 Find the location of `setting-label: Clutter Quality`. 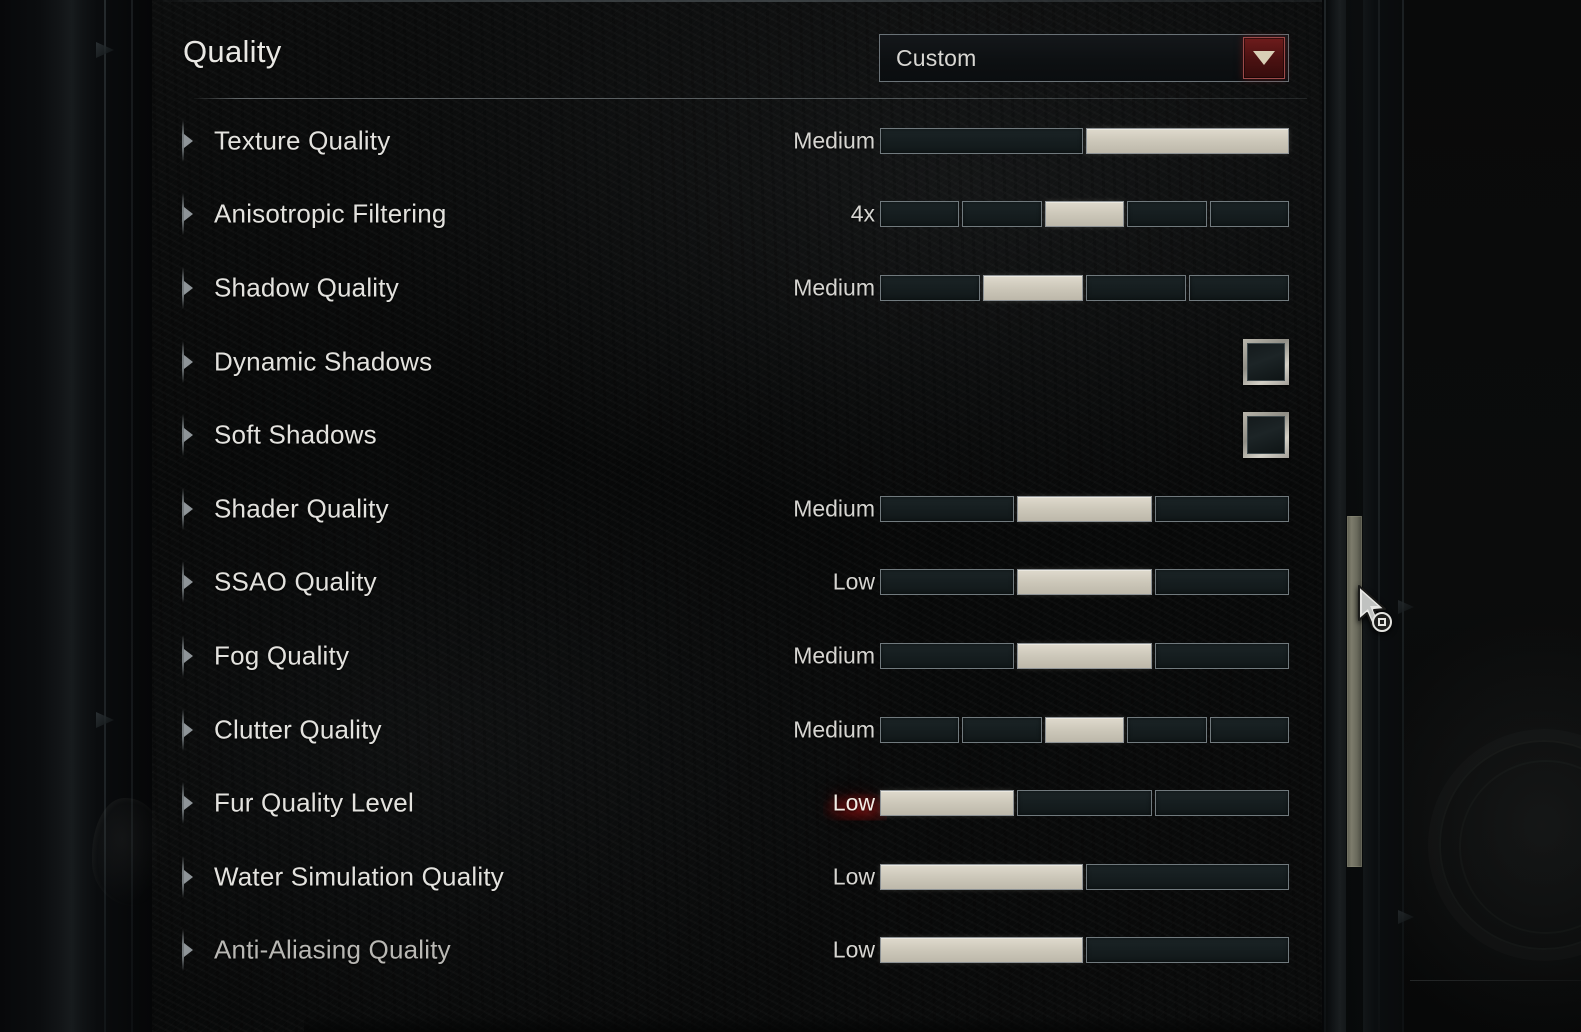

setting-label: Clutter Quality is located at coordinates (298, 729).